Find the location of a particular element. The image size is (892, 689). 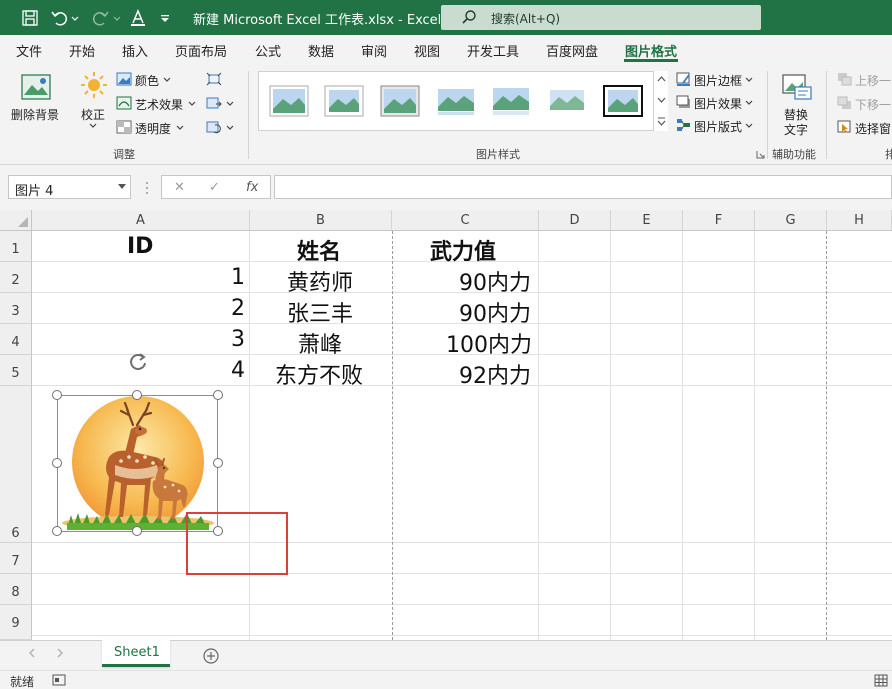

column-header-b: B is located at coordinates (321, 220).